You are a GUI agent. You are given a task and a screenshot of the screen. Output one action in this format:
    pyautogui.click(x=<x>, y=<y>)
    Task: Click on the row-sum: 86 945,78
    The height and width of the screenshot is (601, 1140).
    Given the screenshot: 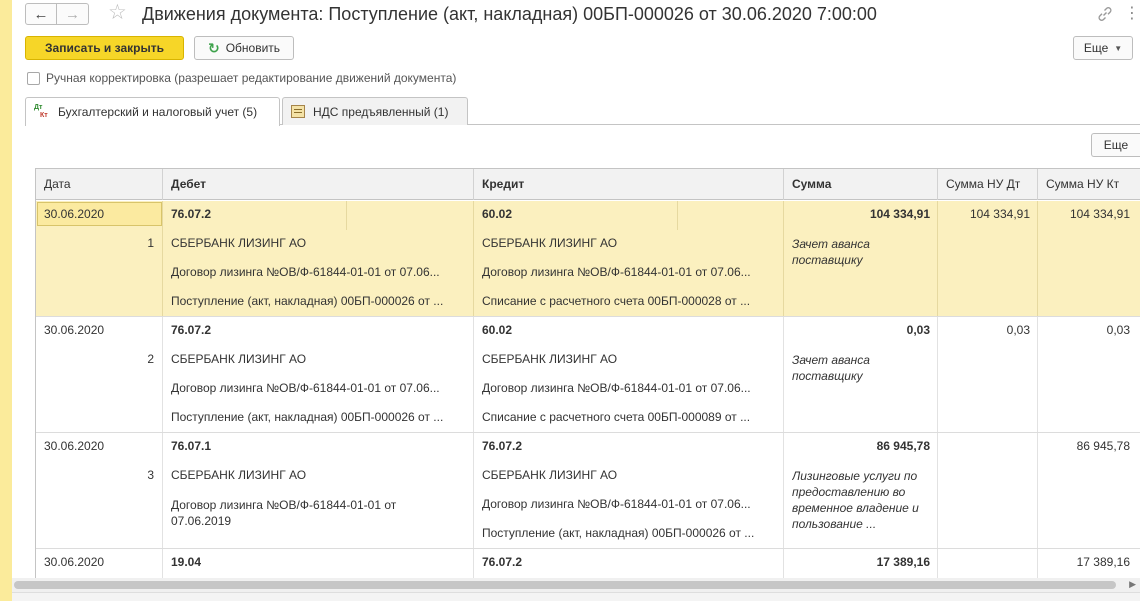 What is the action you would take?
    pyautogui.click(x=903, y=446)
    